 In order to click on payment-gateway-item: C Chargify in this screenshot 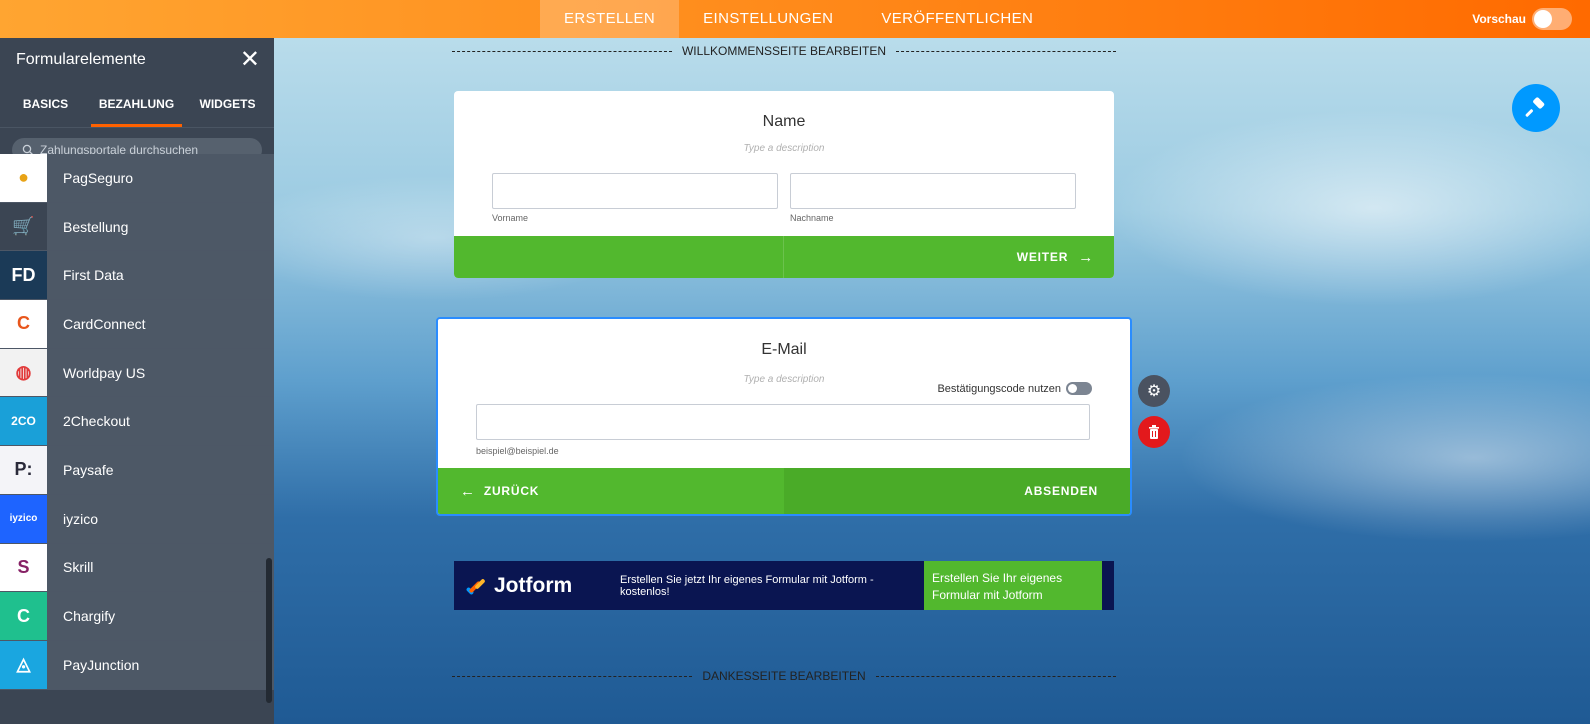, I will do `click(137, 616)`.